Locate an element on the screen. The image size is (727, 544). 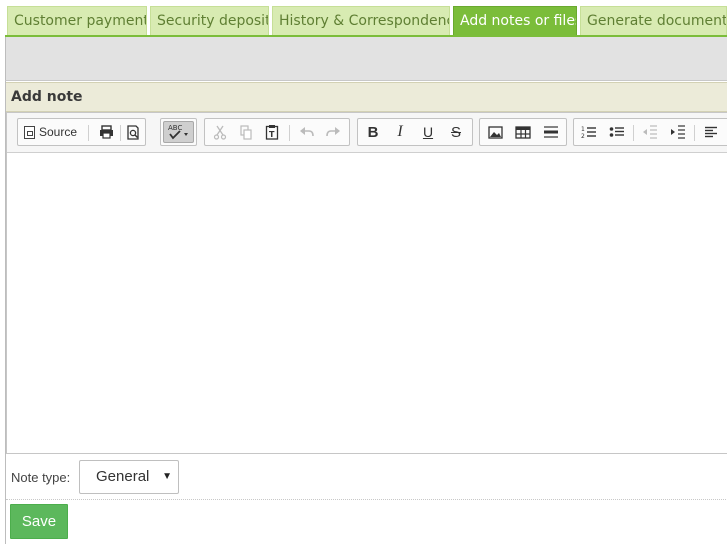
tab-add-notes-or-files: Add notes or files is located at coordinates (515, 20).